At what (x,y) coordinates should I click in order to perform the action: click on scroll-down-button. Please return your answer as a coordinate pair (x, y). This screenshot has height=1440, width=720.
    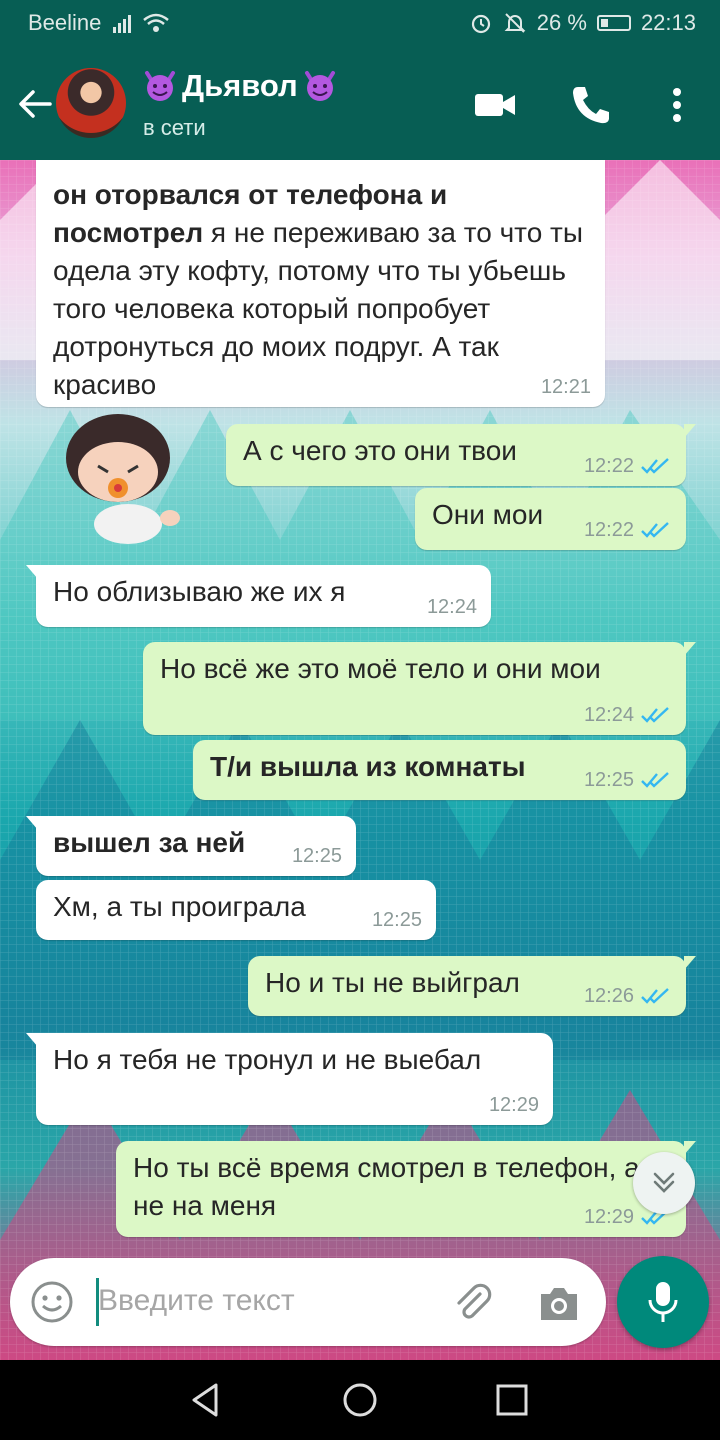
    Looking at the image, I should click on (664, 1183).